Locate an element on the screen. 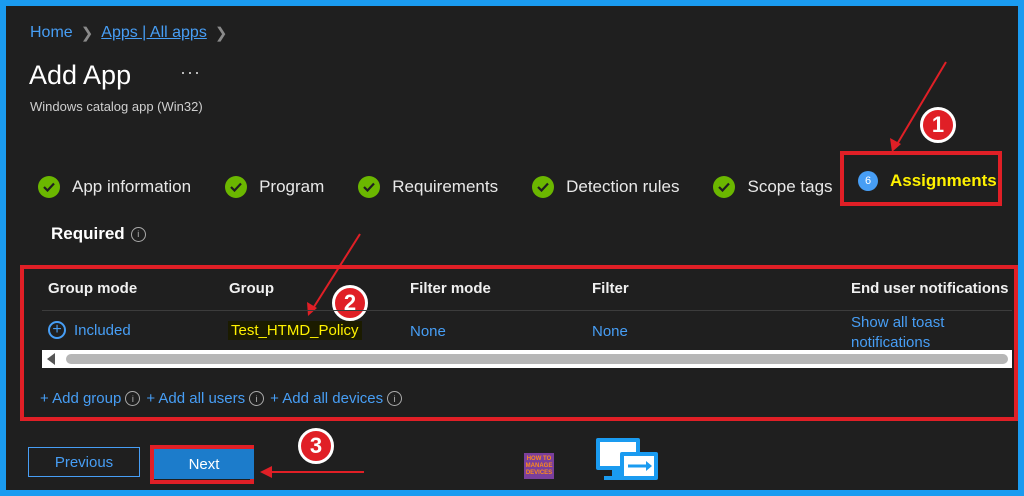 The image size is (1024, 496). add-group-link: + Add group i is located at coordinates (90, 398).